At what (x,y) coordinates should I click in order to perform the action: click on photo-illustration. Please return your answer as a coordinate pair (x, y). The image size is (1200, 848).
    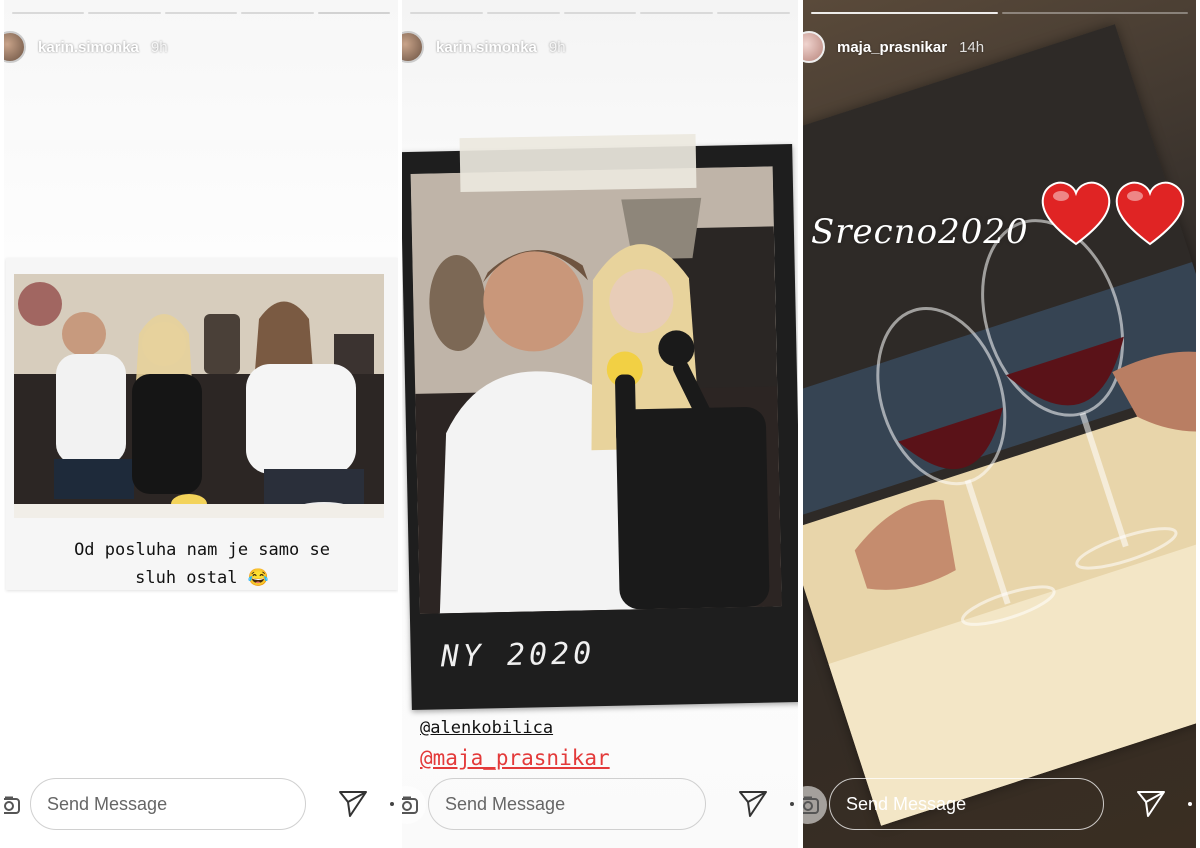
    Looking at the image, I should click on (199, 396).